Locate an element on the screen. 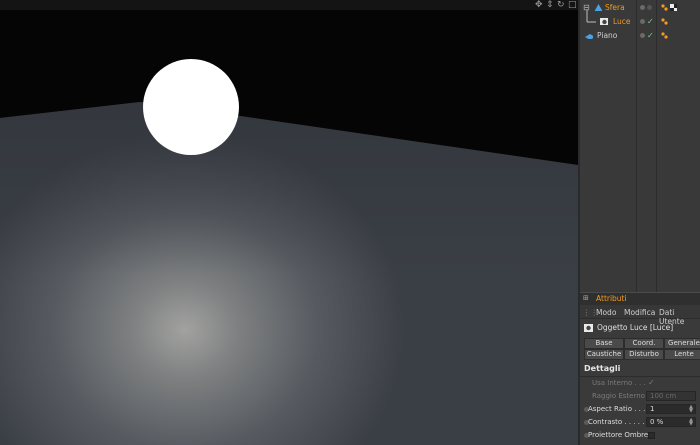 This screenshot has height=445, width=700. param-input: 1 ▲ ▼ is located at coordinates (671, 409).